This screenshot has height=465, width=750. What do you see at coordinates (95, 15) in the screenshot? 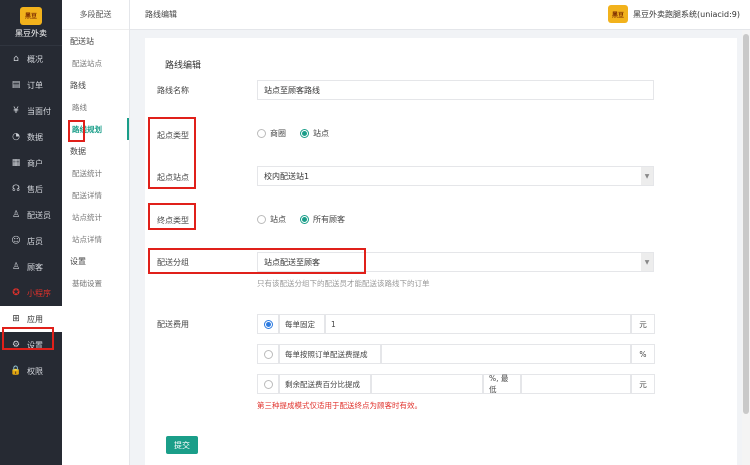
I see `sub-sidebar-title: 多段配送` at bounding box center [95, 15].